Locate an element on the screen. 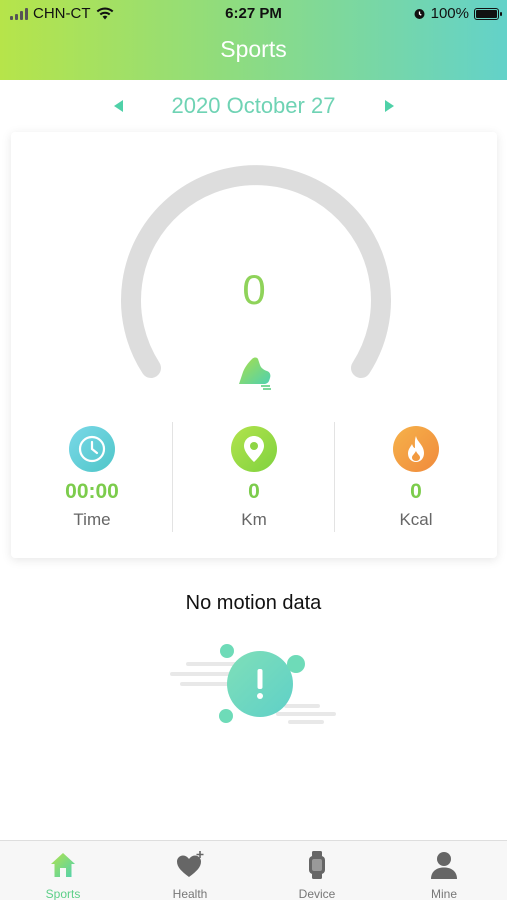  battery-percent: 100% is located at coordinates (449, 13).